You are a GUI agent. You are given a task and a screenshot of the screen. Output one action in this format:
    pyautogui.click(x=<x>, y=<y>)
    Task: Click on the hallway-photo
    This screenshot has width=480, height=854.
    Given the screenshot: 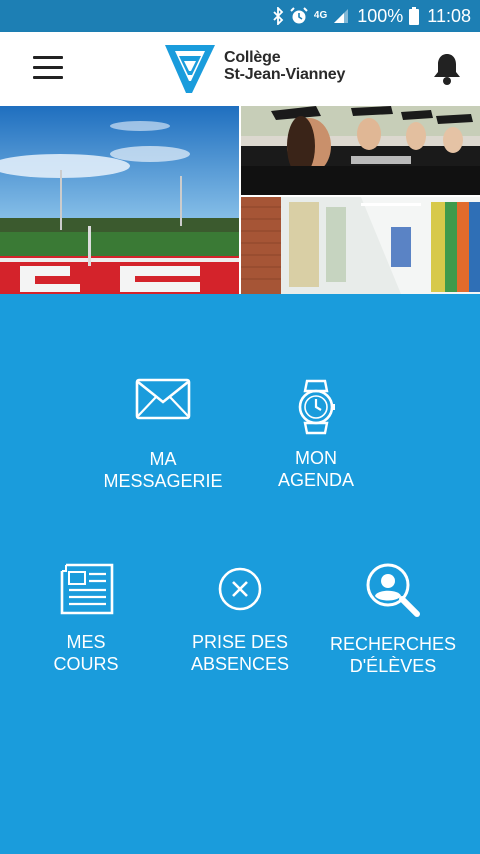 What is the action you would take?
    pyautogui.click(x=360, y=245)
    